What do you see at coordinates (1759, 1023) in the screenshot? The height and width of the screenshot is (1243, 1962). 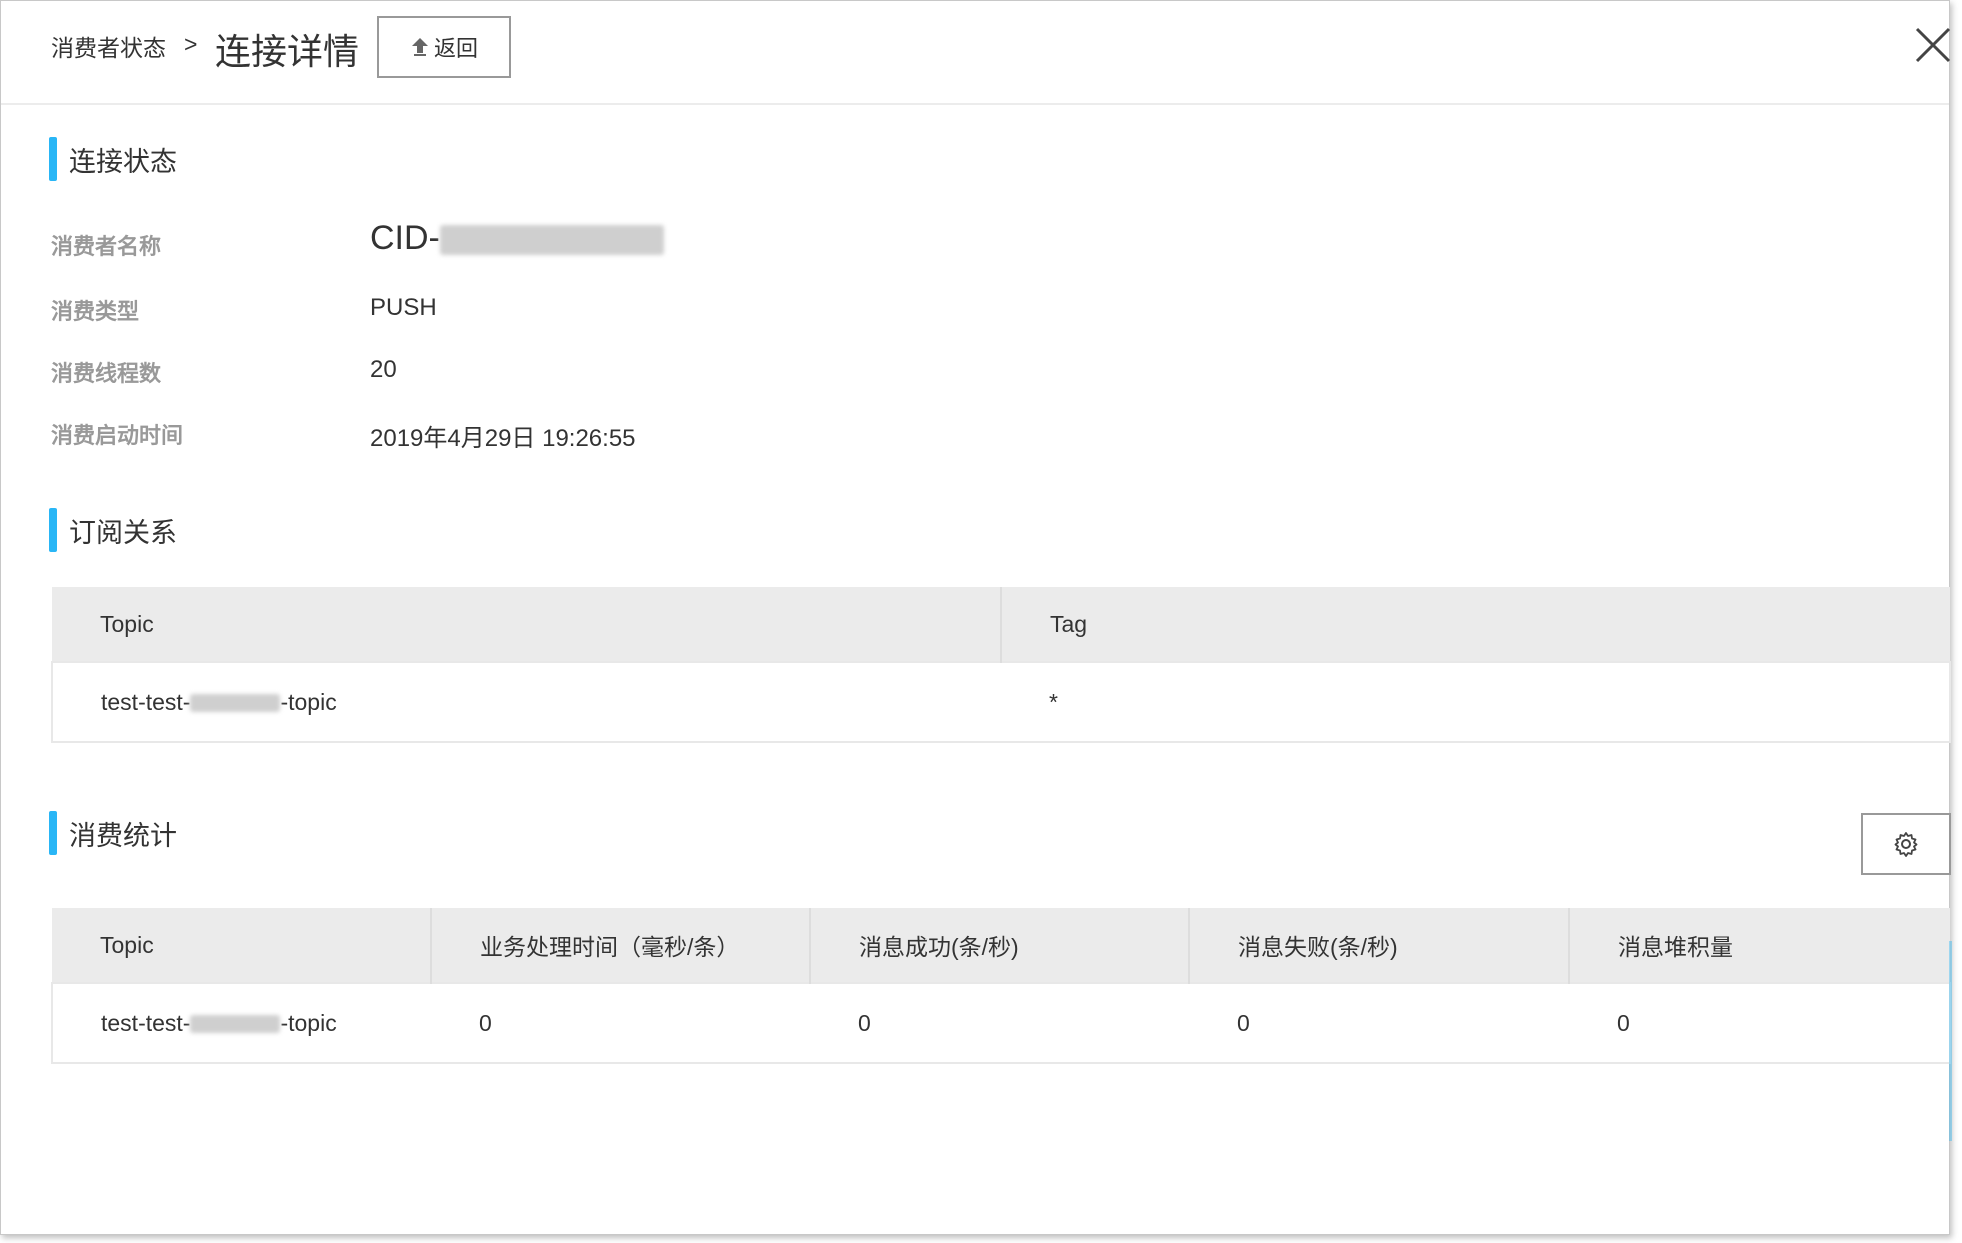 I see `backlog-cell: 0` at bounding box center [1759, 1023].